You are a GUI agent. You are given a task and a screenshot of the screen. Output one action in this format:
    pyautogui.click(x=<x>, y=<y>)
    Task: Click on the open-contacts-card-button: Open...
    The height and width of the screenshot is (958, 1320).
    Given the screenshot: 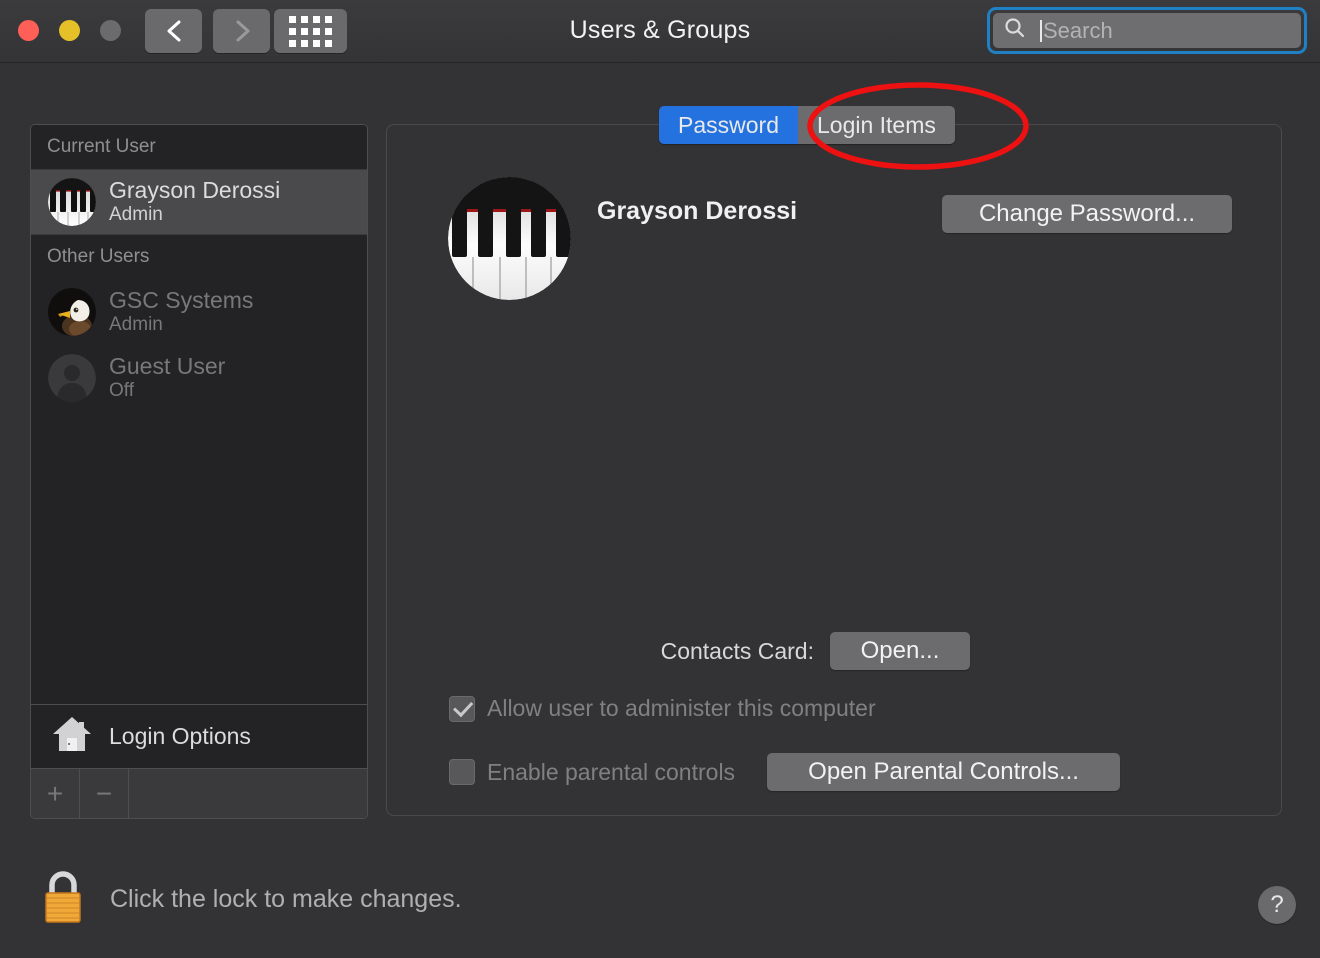 What is the action you would take?
    pyautogui.click(x=900, y=651)
    